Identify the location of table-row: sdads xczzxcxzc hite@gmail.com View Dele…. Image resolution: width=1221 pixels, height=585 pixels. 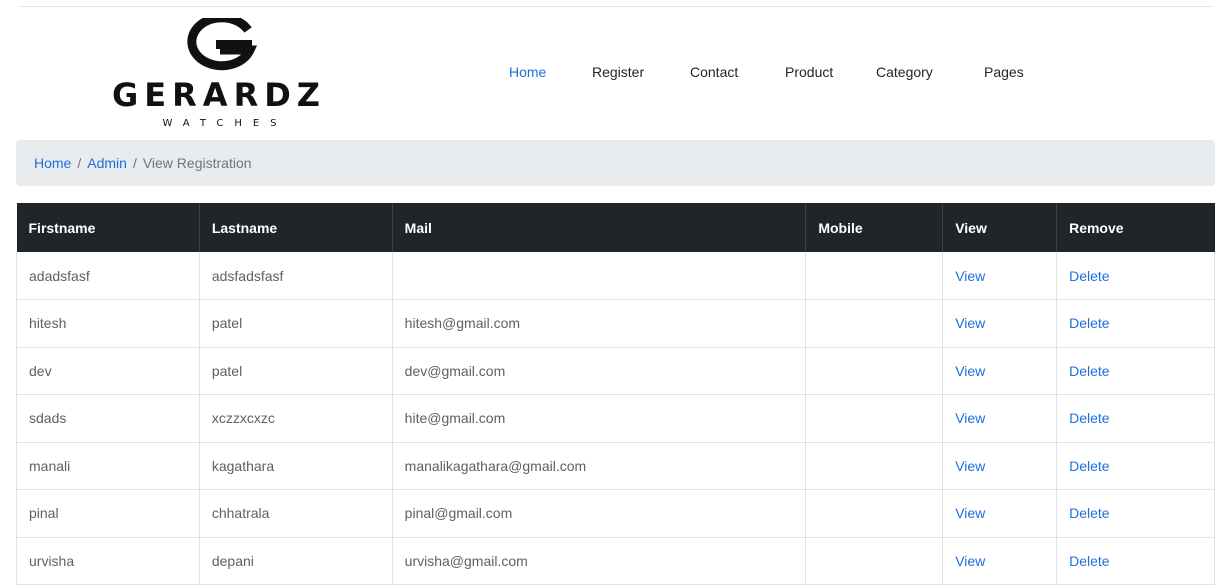
(615, 418).